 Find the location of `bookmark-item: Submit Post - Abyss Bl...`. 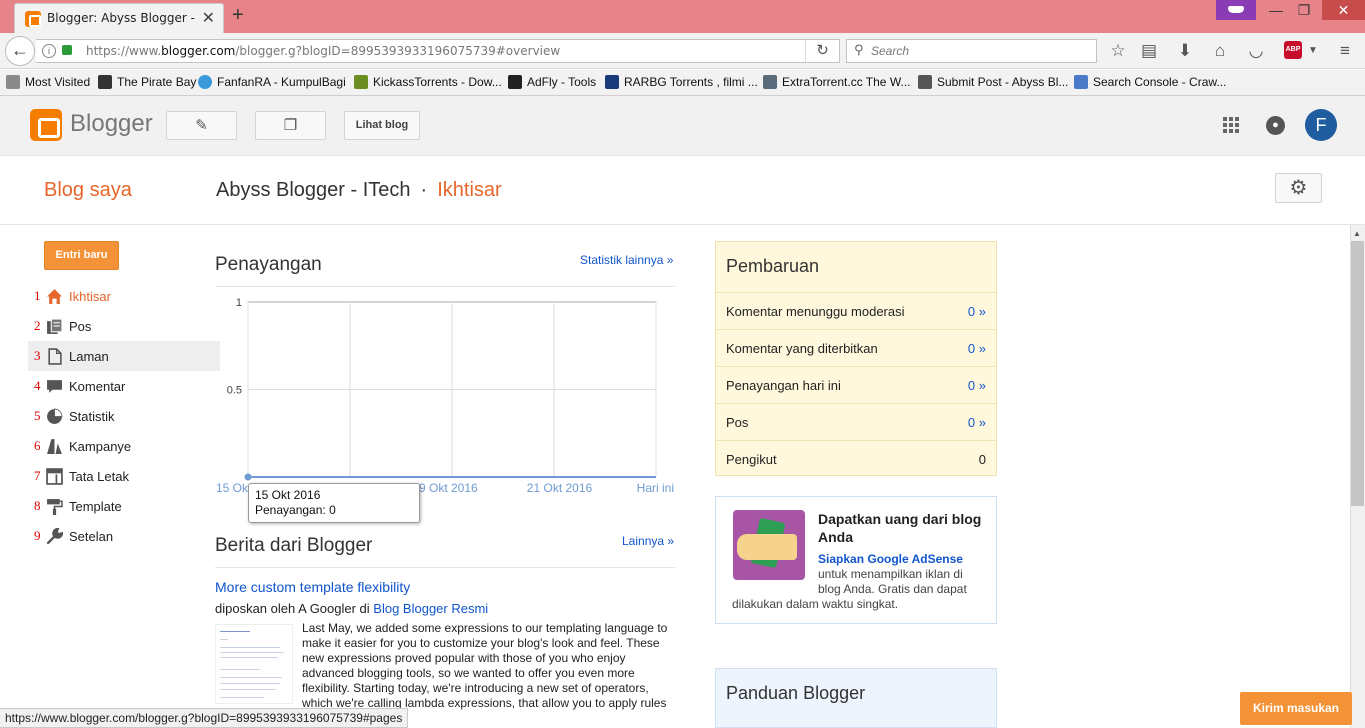

bookmark-item: Submit Post - Abyss Bl... is located at coordinates (993, 82).